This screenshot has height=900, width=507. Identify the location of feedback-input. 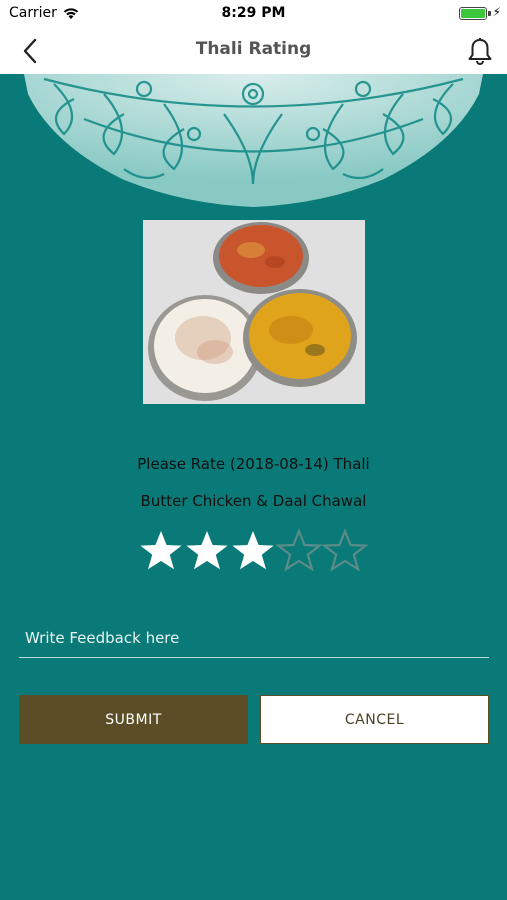
(254, 638).